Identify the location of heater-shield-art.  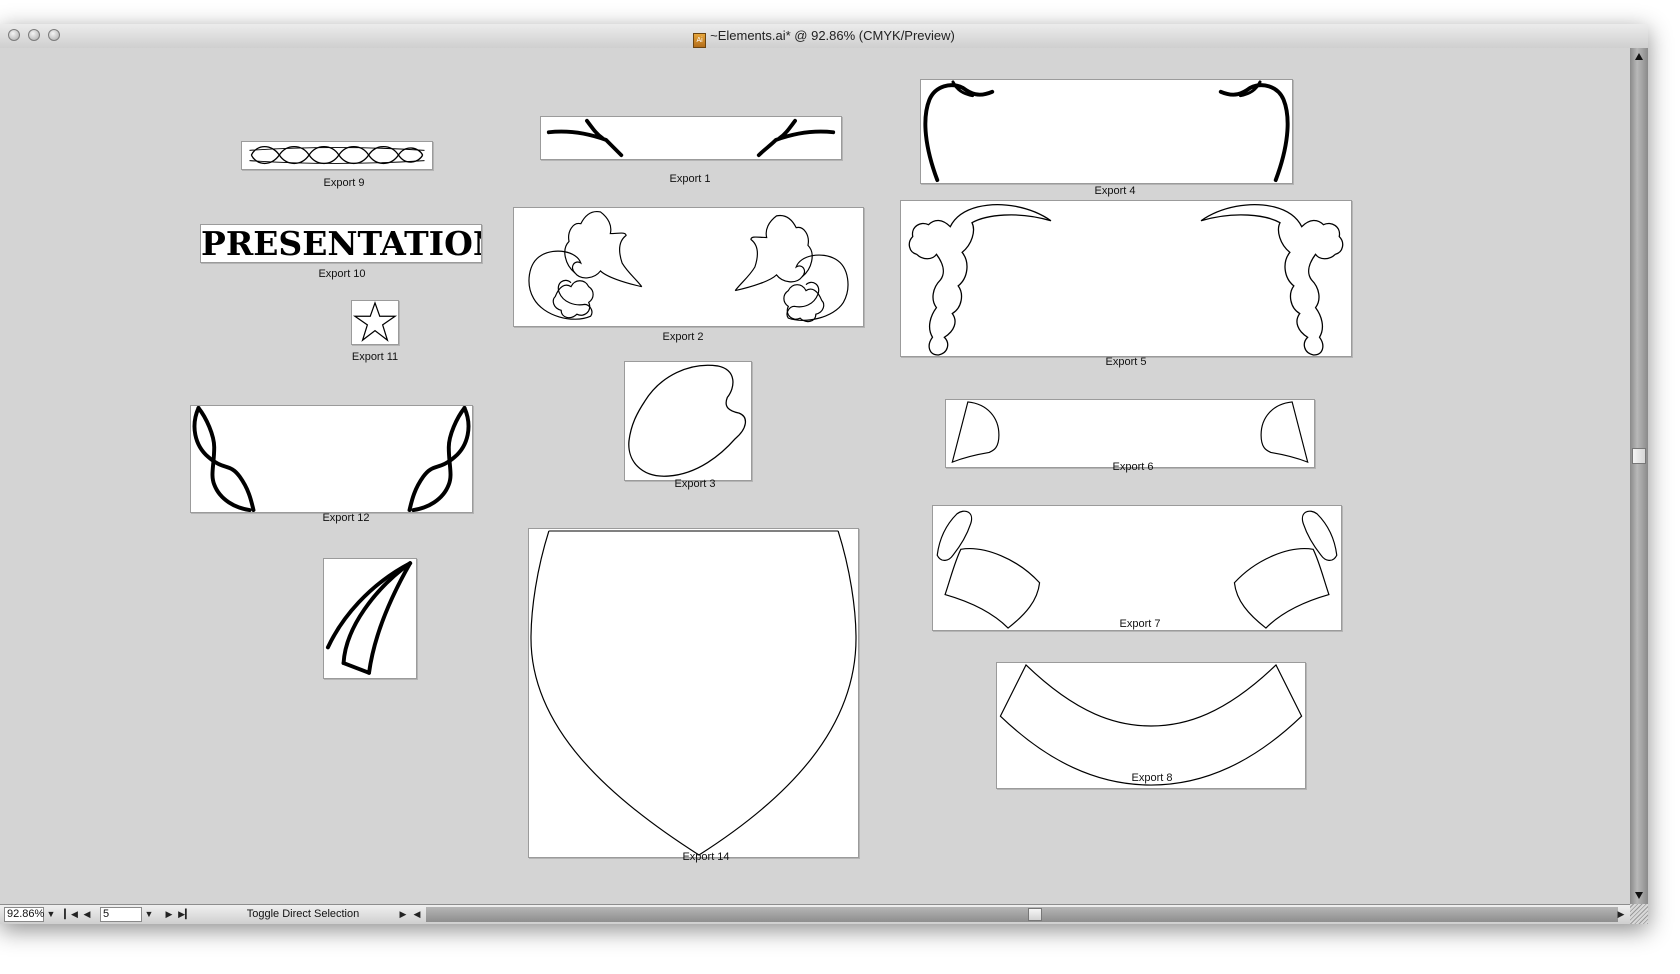
(693, 693).